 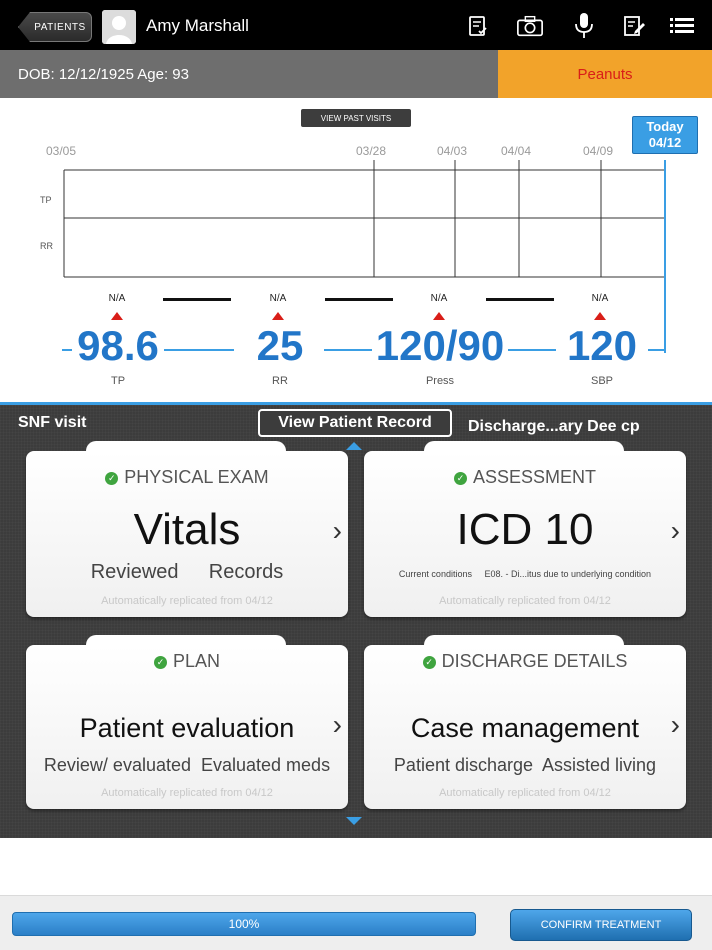 What do you see at coordinates (440, 381) in the screenshot?
I see `vital-label: Press` at bounding box center [440, 381].